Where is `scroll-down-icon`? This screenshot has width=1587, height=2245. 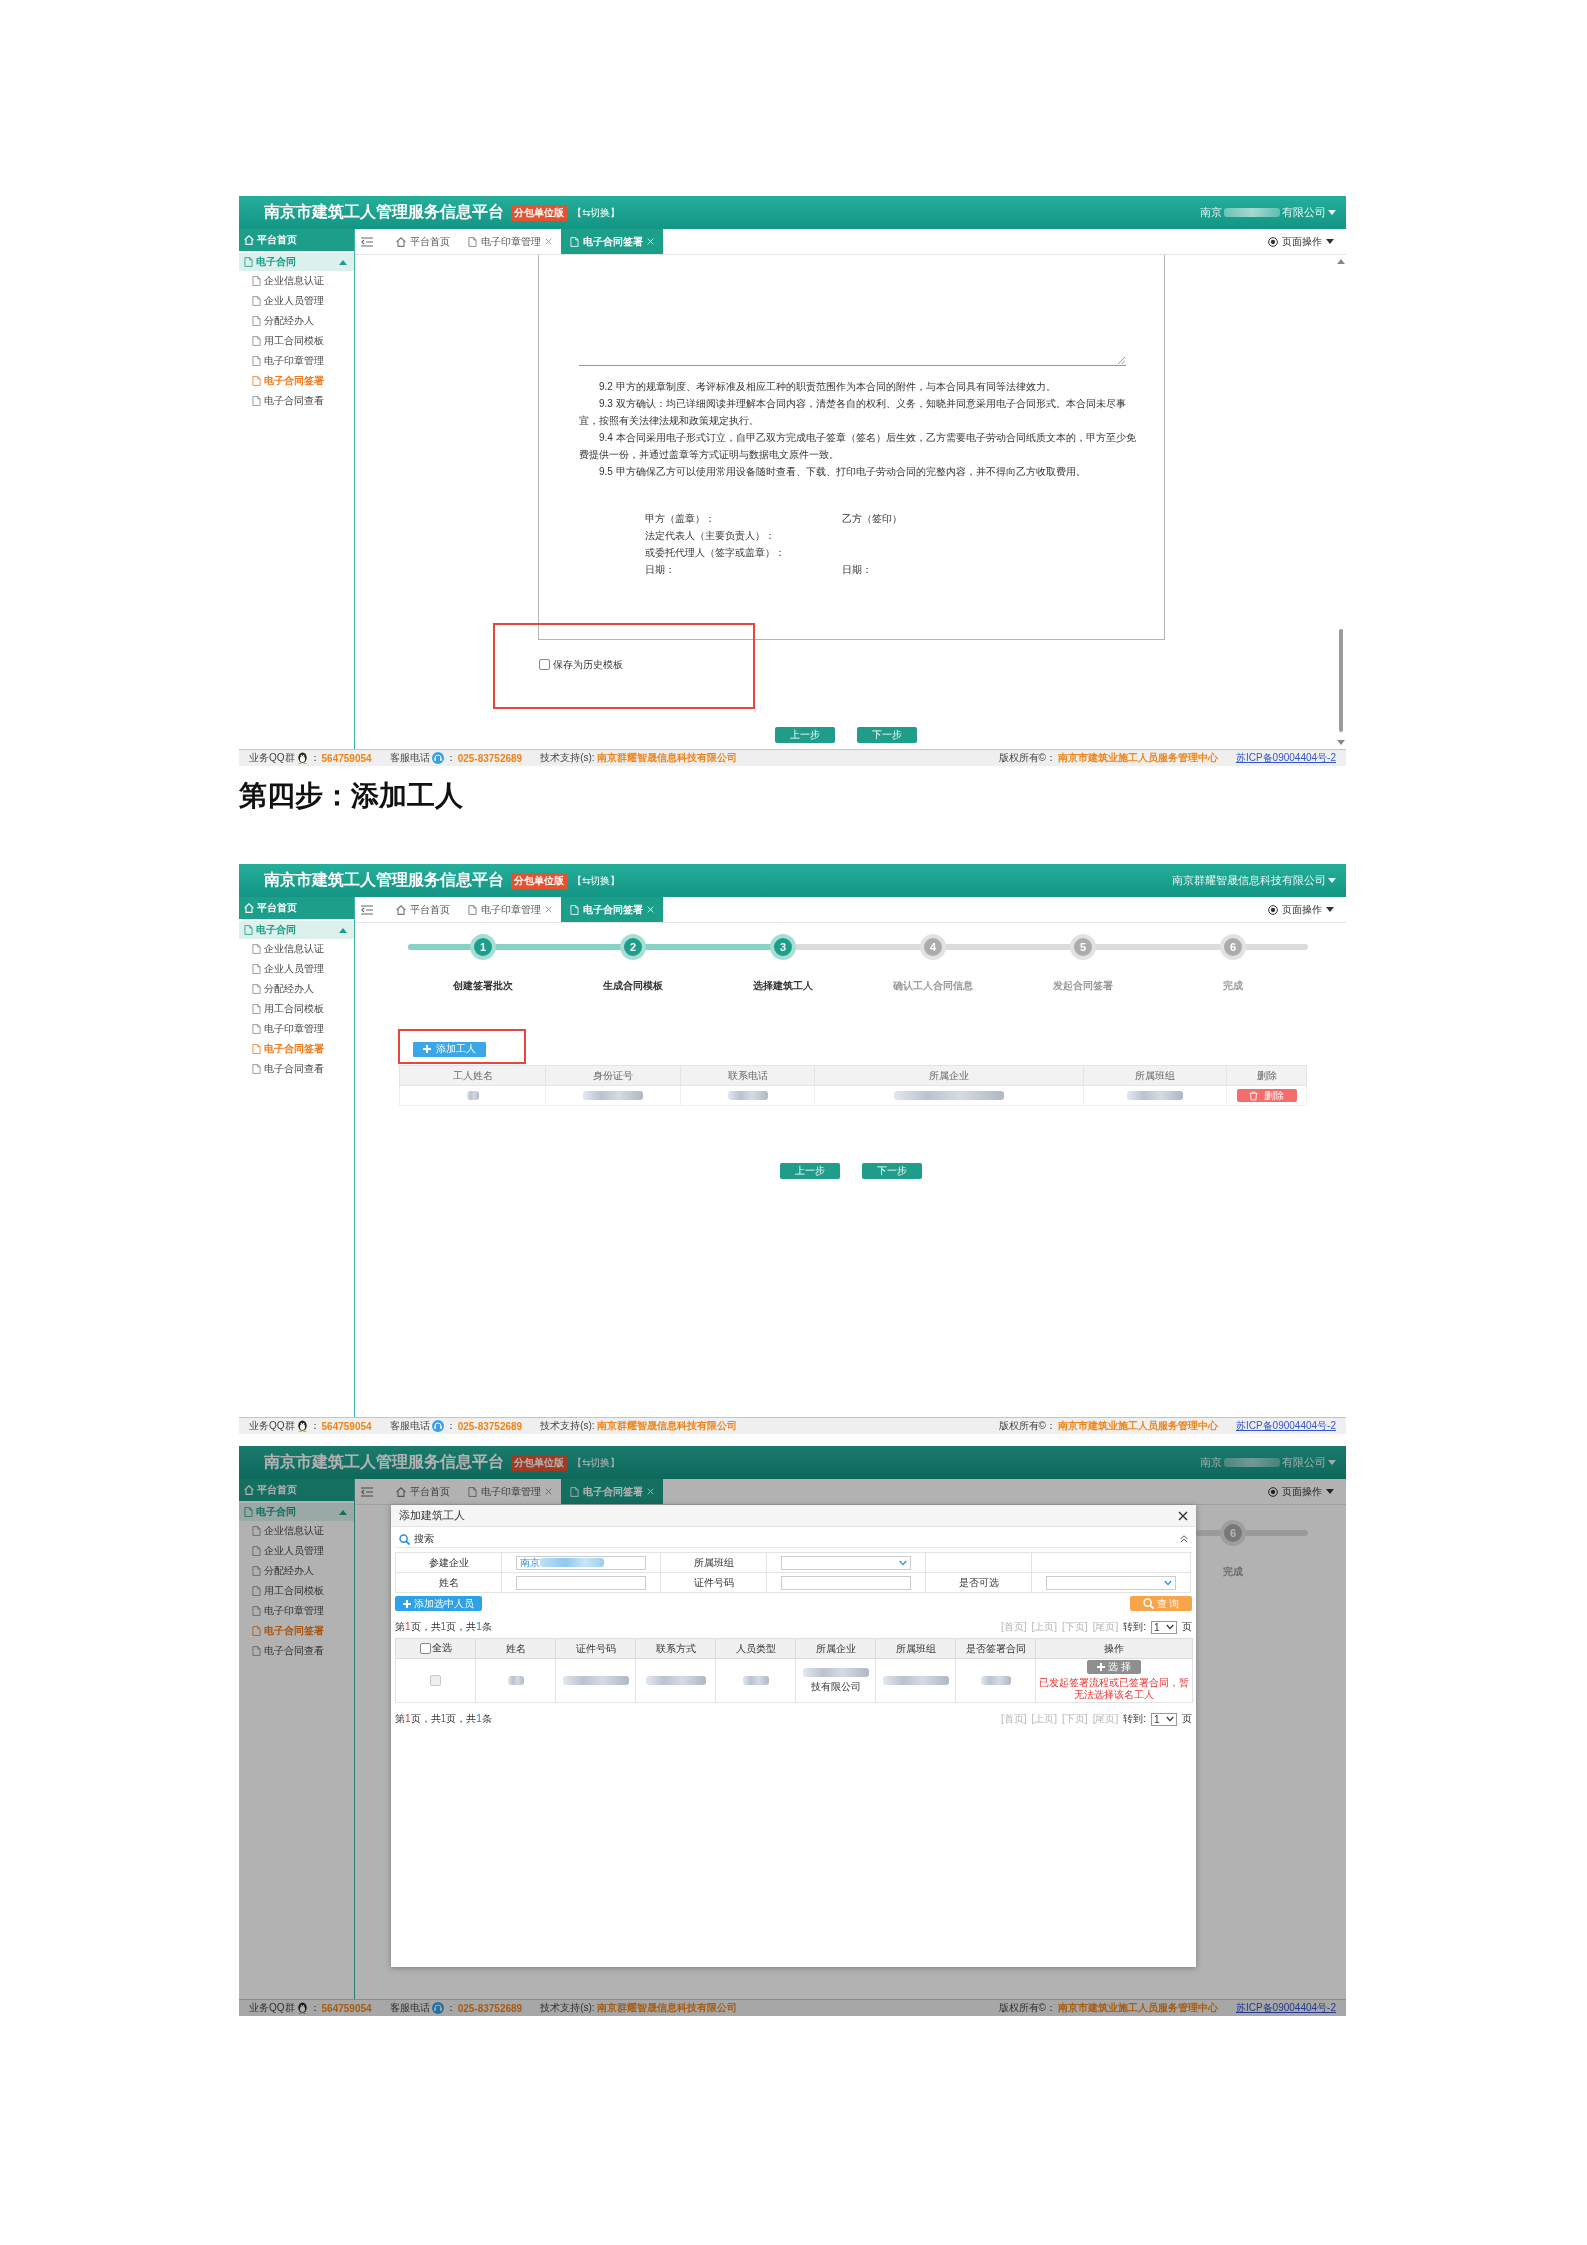
scroll-down-icon is located at coordinates (1341, 742).